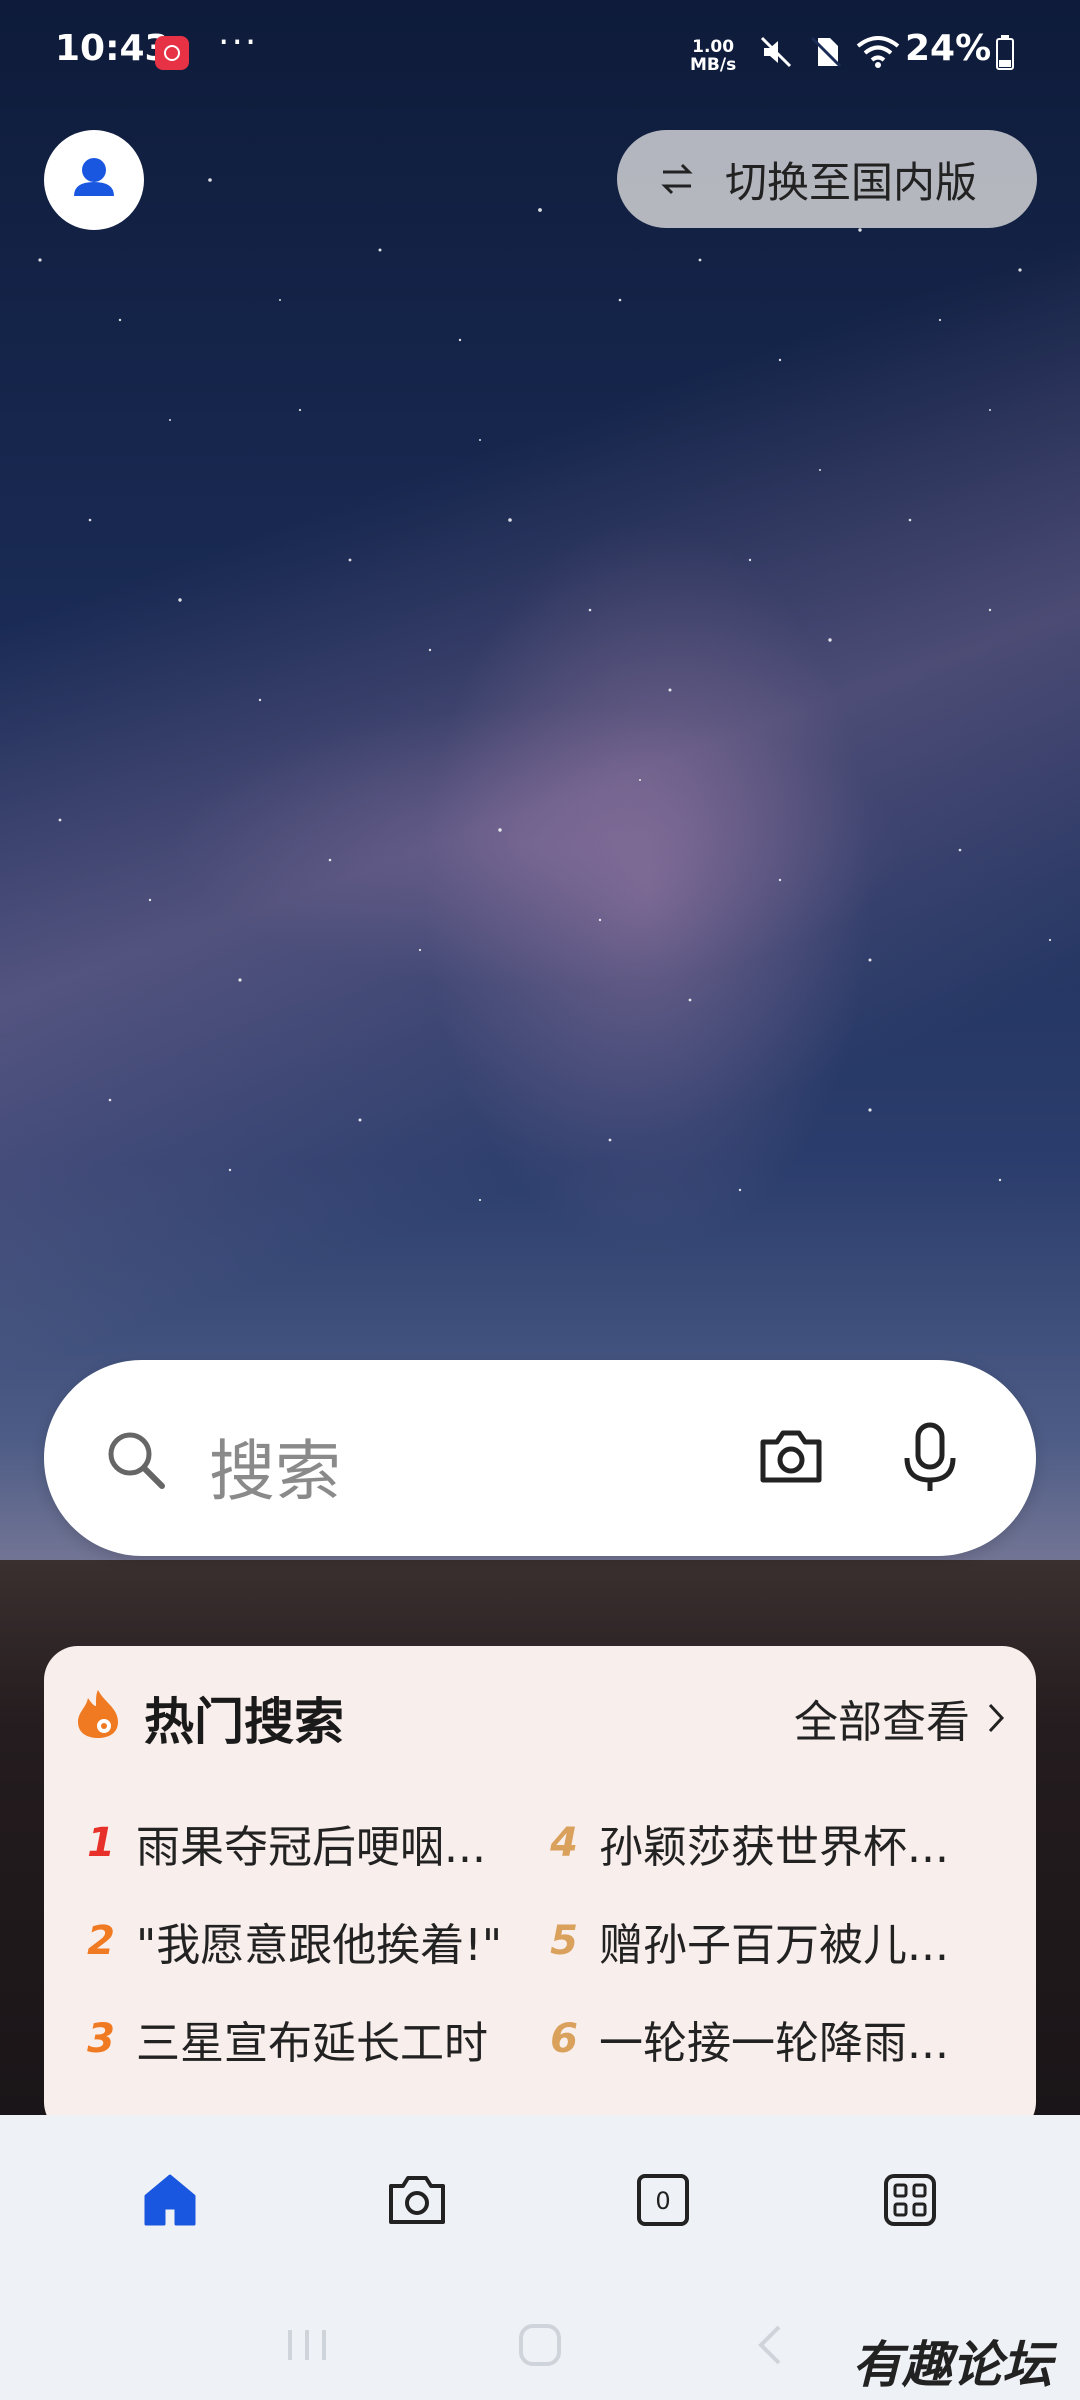 This screenshot has width=1080, height=2400. What do you see at coordinates (101, 1941) in the screenshot?
I see `hot-rank: 2` at bounding box center [101, 1941].